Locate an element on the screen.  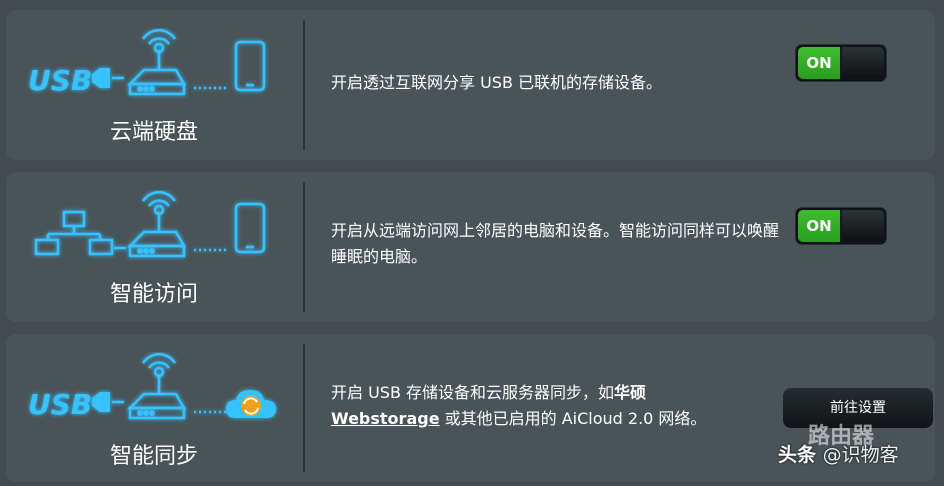
feature-name: 智能访问 is located at coordinates (153, 294).